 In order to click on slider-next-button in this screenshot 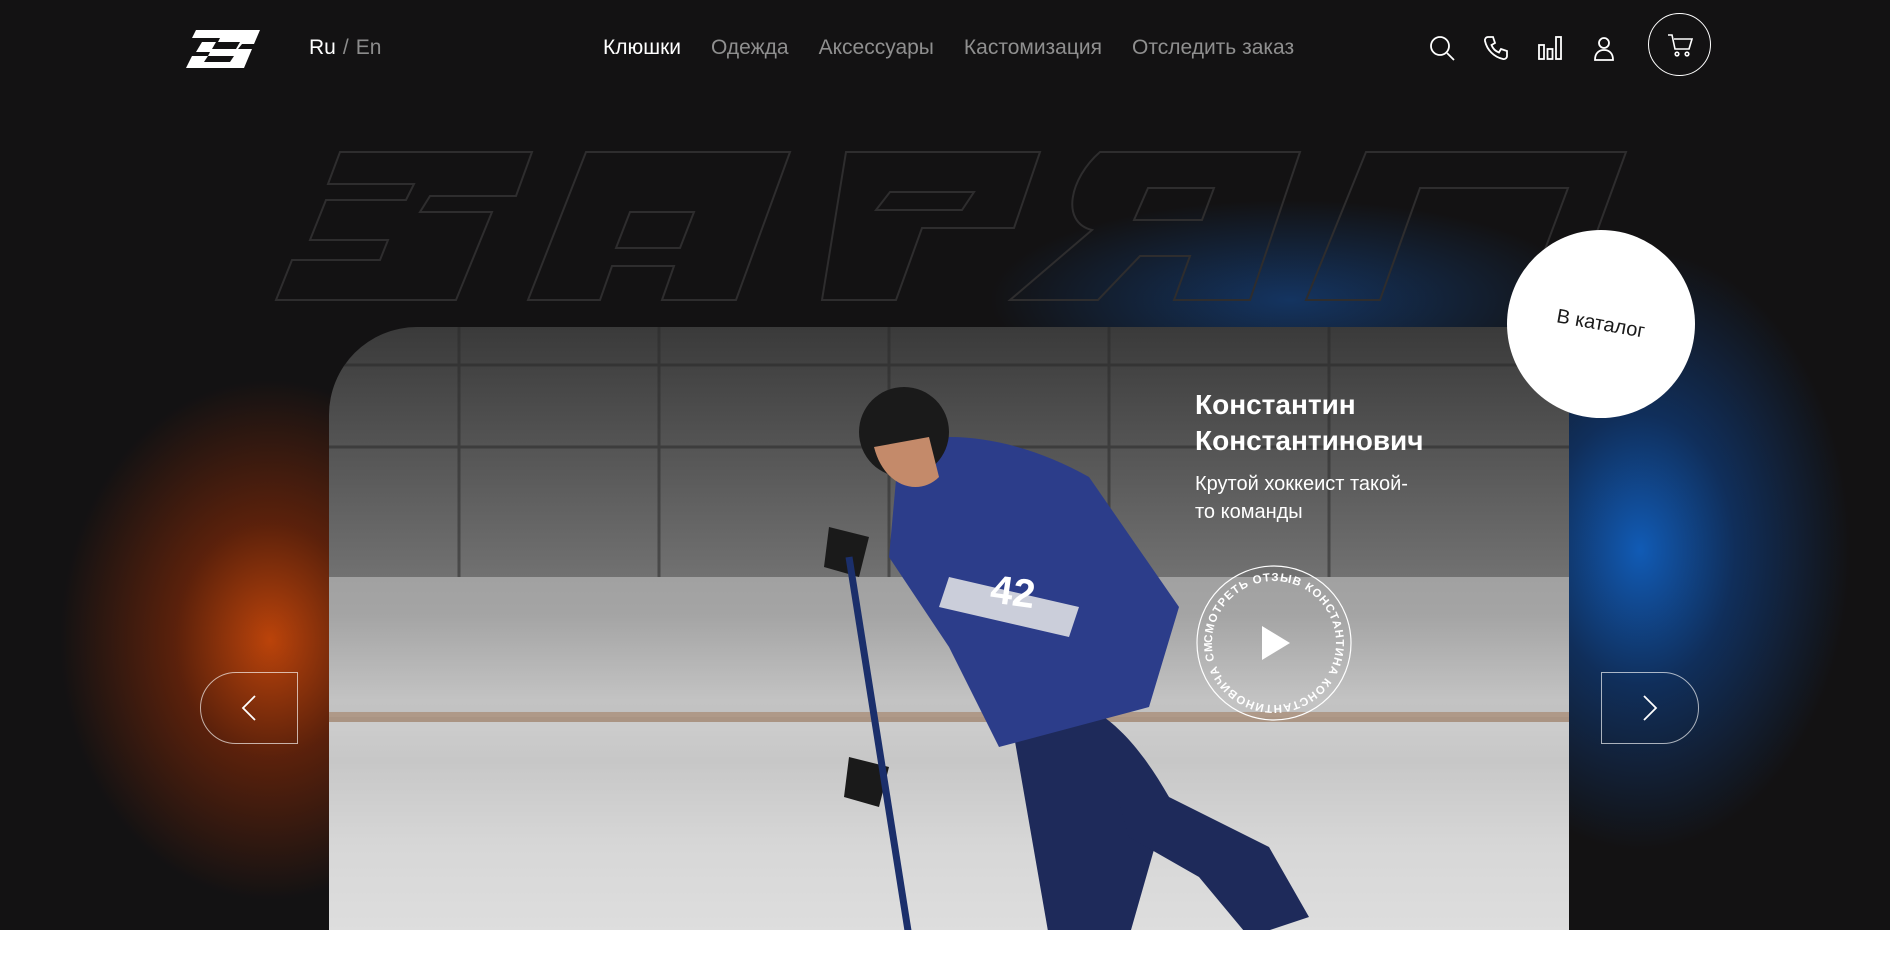, I will do `click(1650, 708)`.